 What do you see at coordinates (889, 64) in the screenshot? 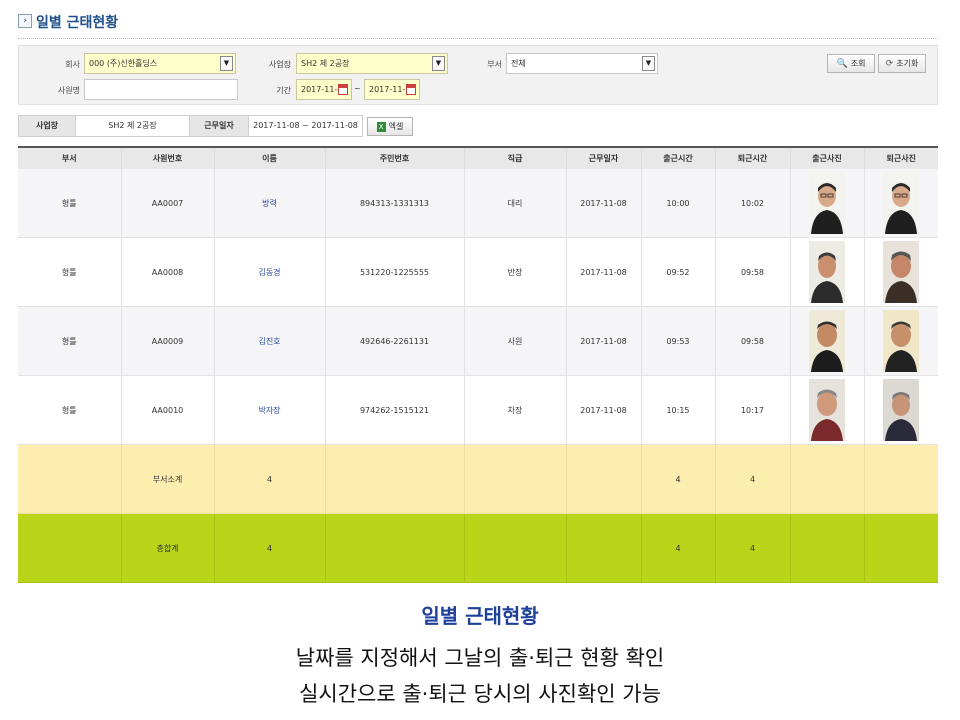
I see `reset-icon: ⟳` at bounding box center [889, 64].